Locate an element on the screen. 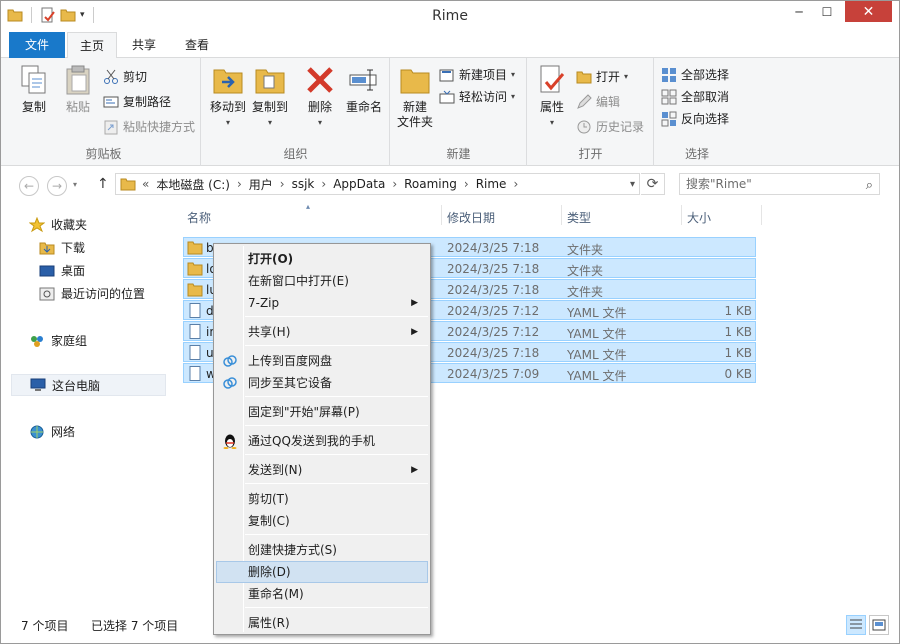 Image resolution: width=900 pixels, height=644 pixels. tab-view: 查看 is located at coordinates (197, 45).